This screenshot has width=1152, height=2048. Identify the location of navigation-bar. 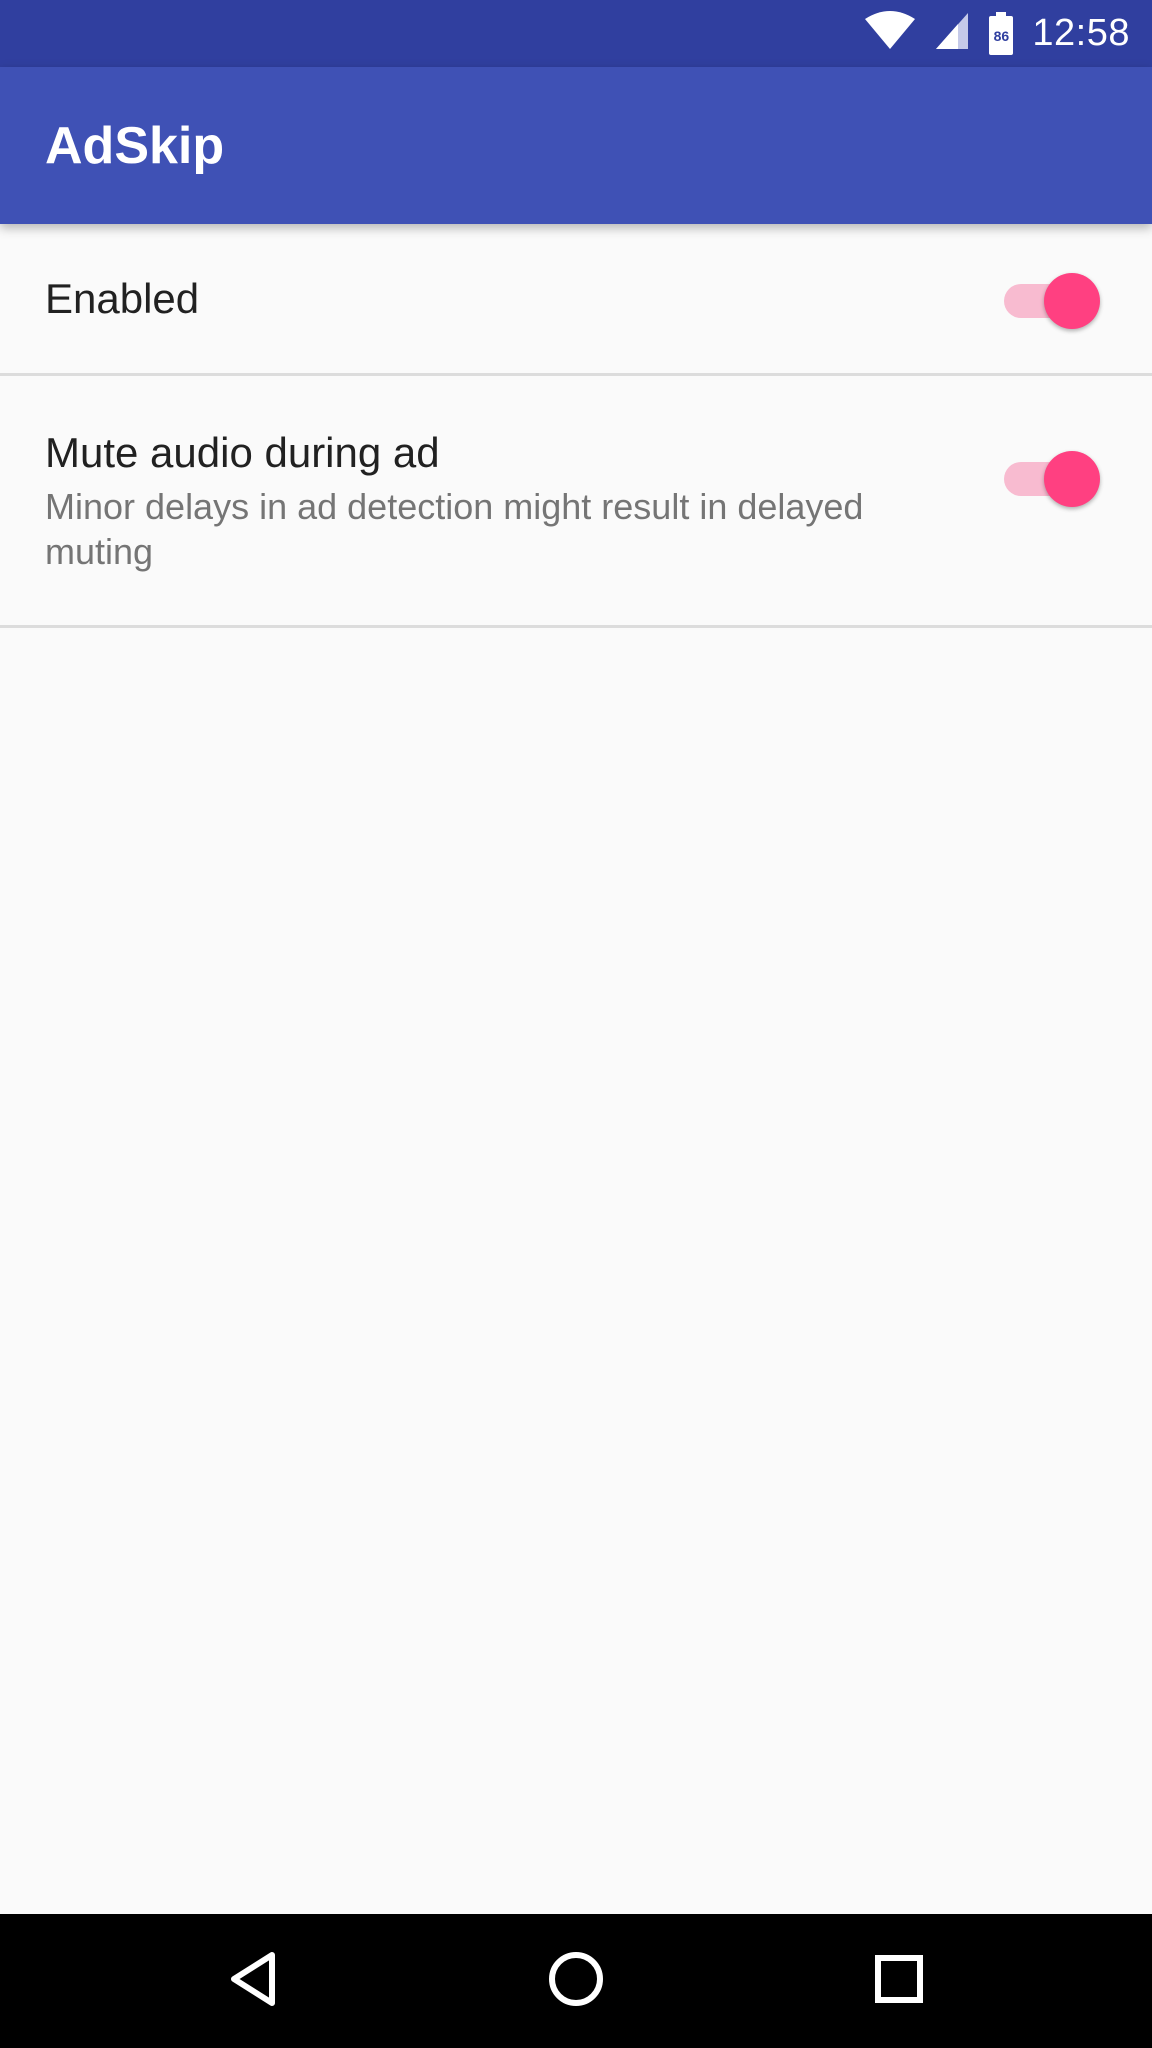
(576, 1981).